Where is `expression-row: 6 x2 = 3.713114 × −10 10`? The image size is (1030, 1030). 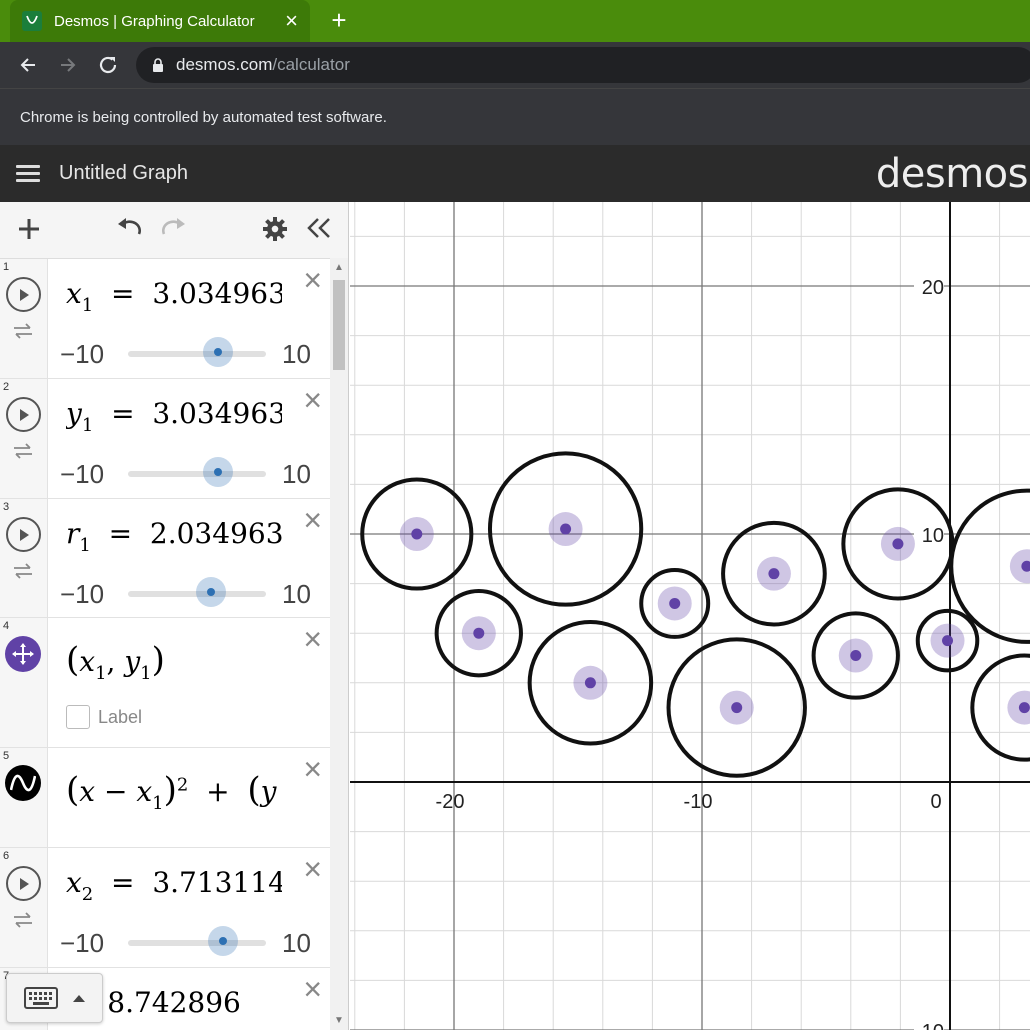 expression-row: 6 x2 = 3.713114 × −10 10 is located at coordinates (165, 908).